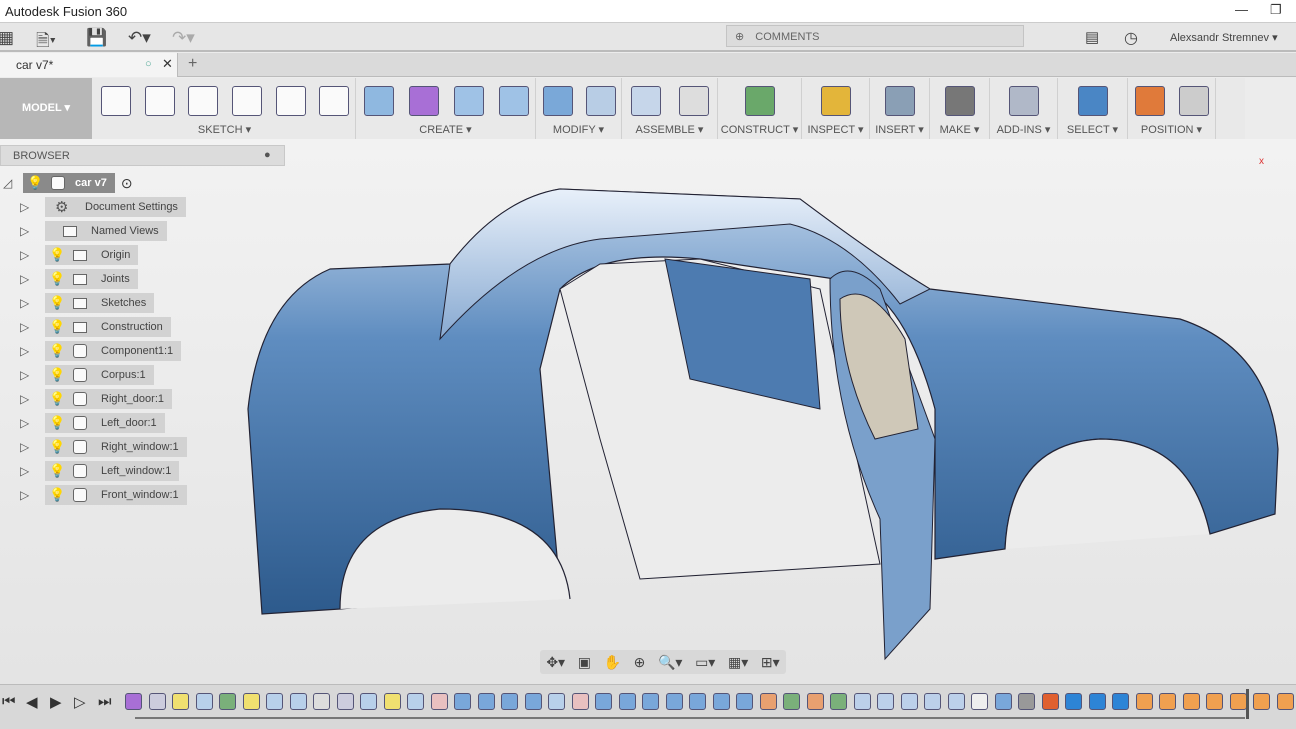 This screenshot has height=729, width=1296. What do you see at coordinates (345, 701) in the screenshot?
I see `timeline-fillet-icon` at bounding box center [345, 701].